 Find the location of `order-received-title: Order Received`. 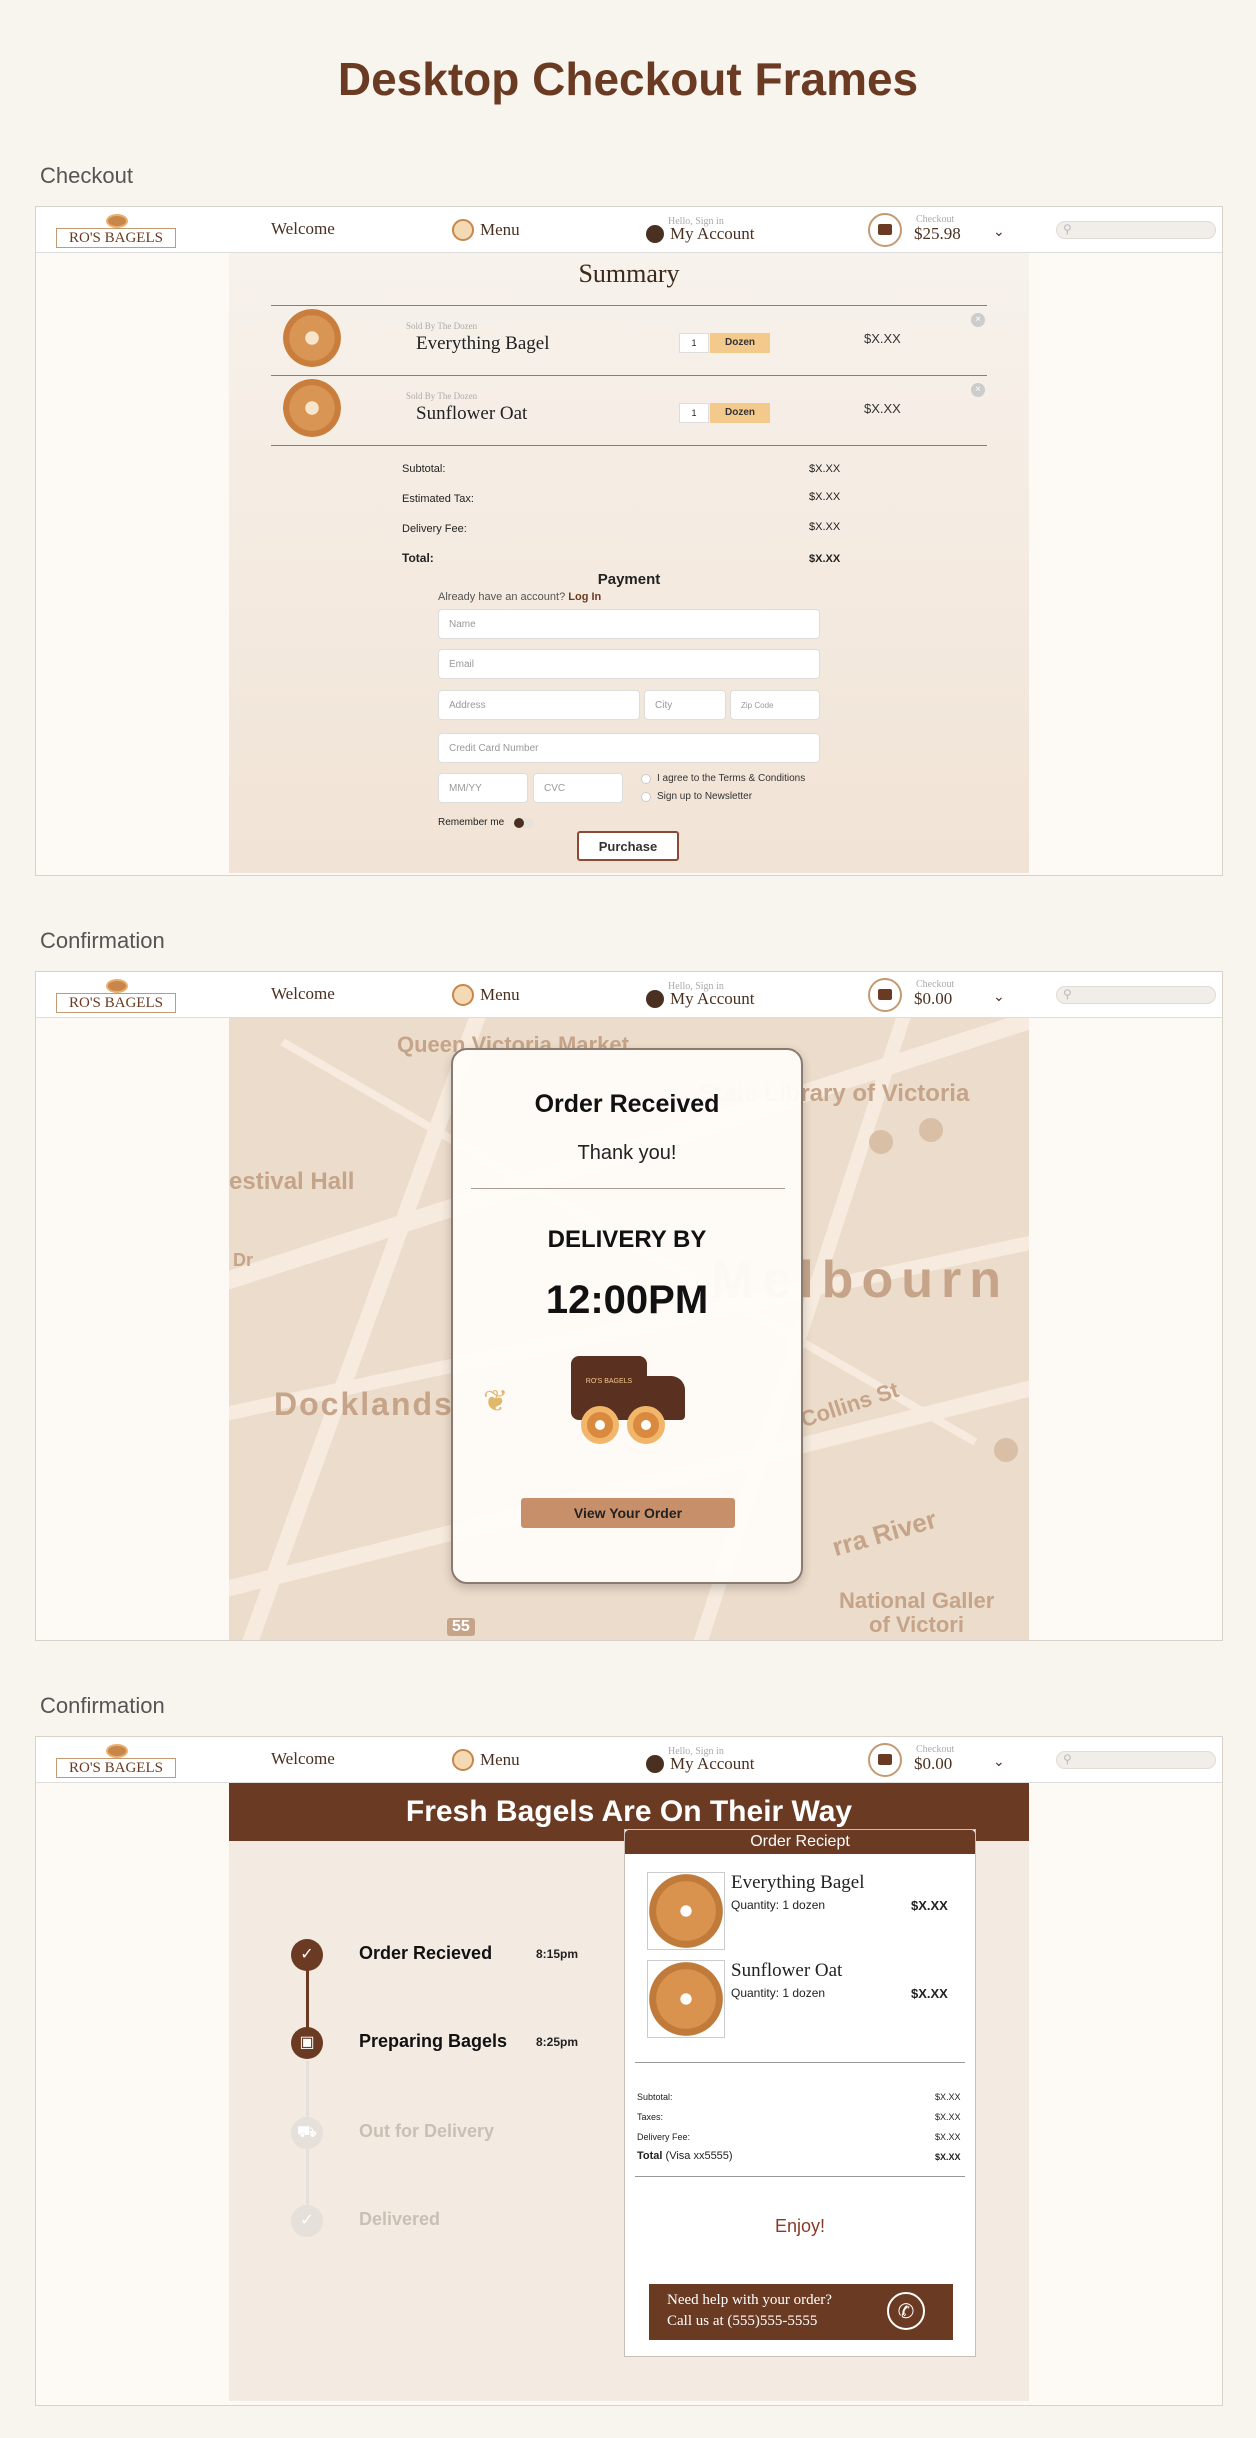

order-received-title: Order Received is located at coordinates (627, 1104).